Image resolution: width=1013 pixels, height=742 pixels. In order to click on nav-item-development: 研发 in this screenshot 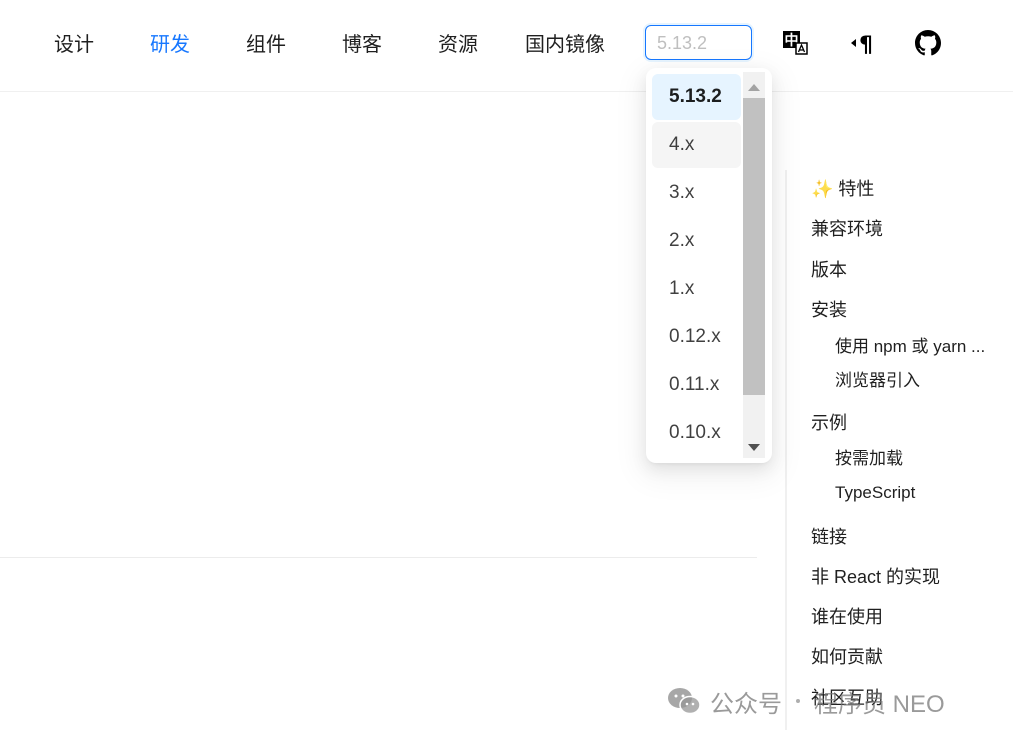, I will do `click(170, 45)`.